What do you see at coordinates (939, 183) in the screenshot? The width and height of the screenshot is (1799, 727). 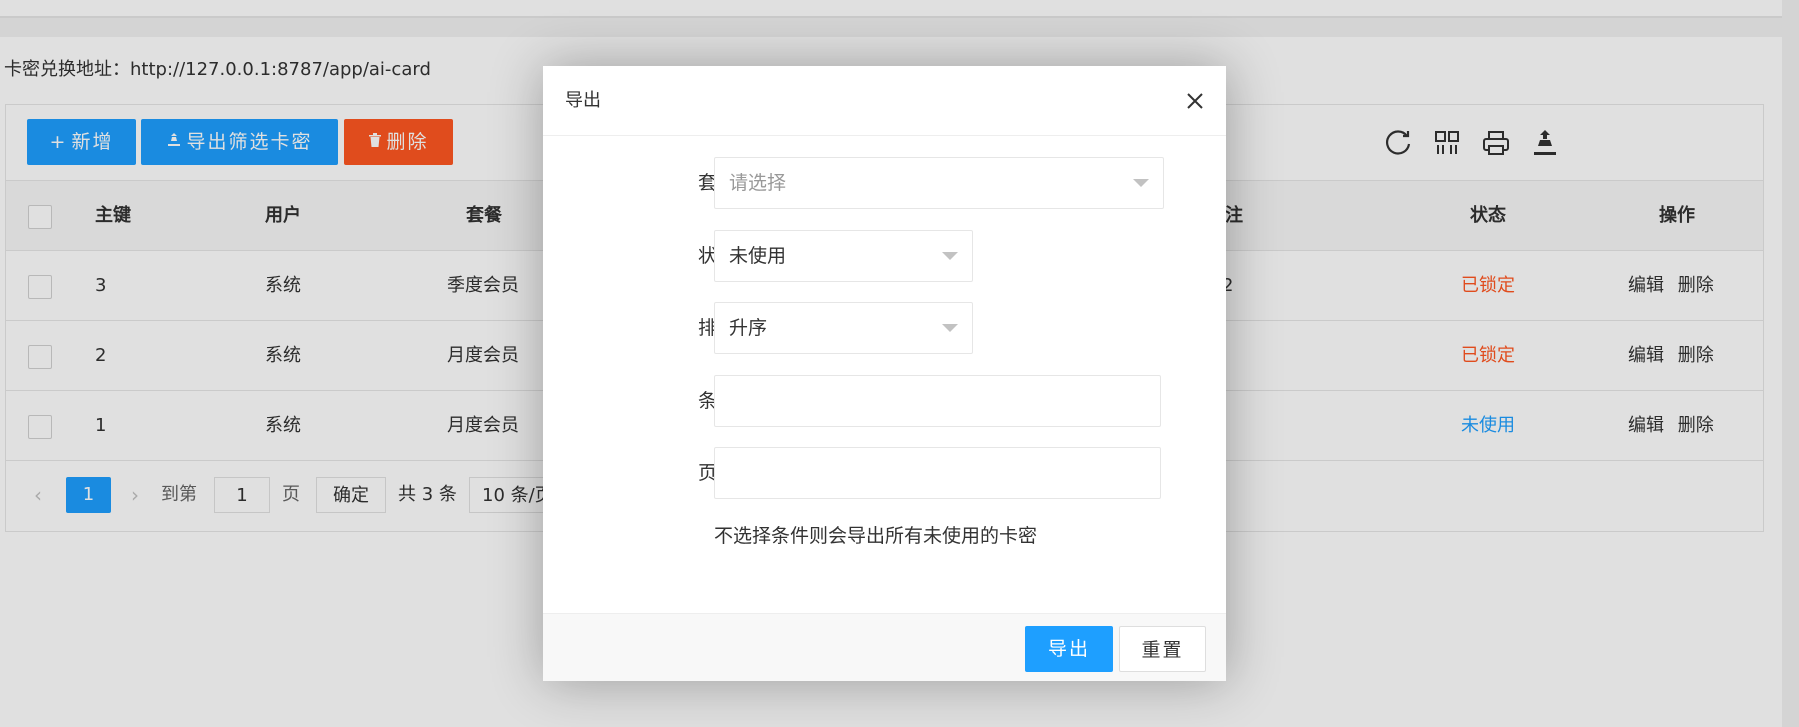 I see `package-select: 请选择` at bounding box center [939, 183].